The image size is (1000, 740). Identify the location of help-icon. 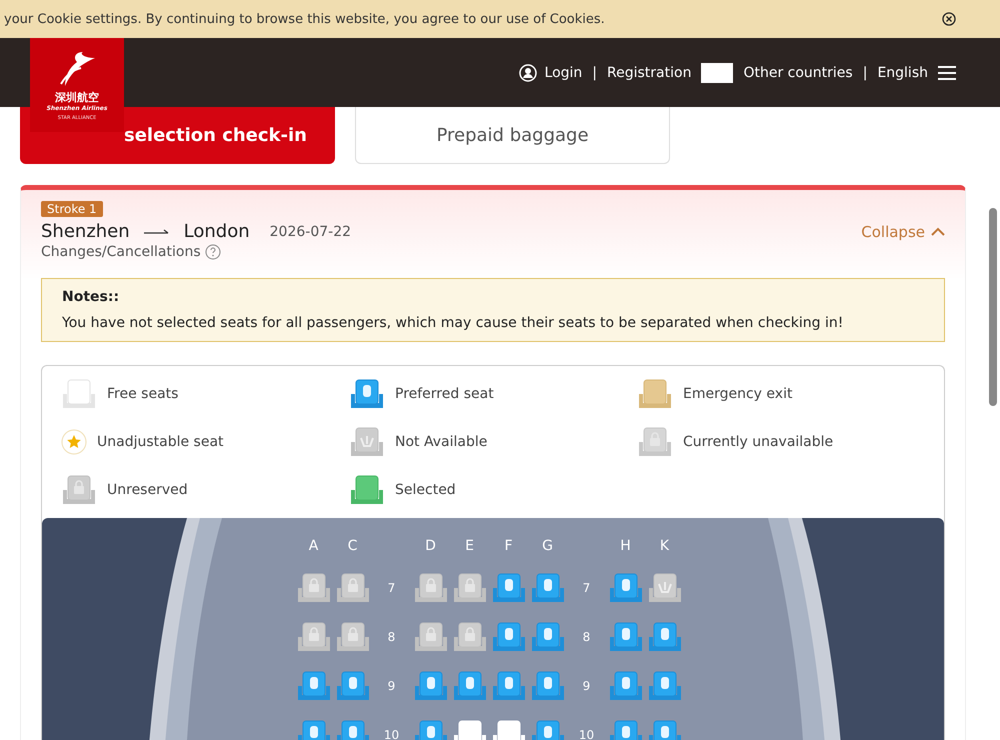
(212, 252).